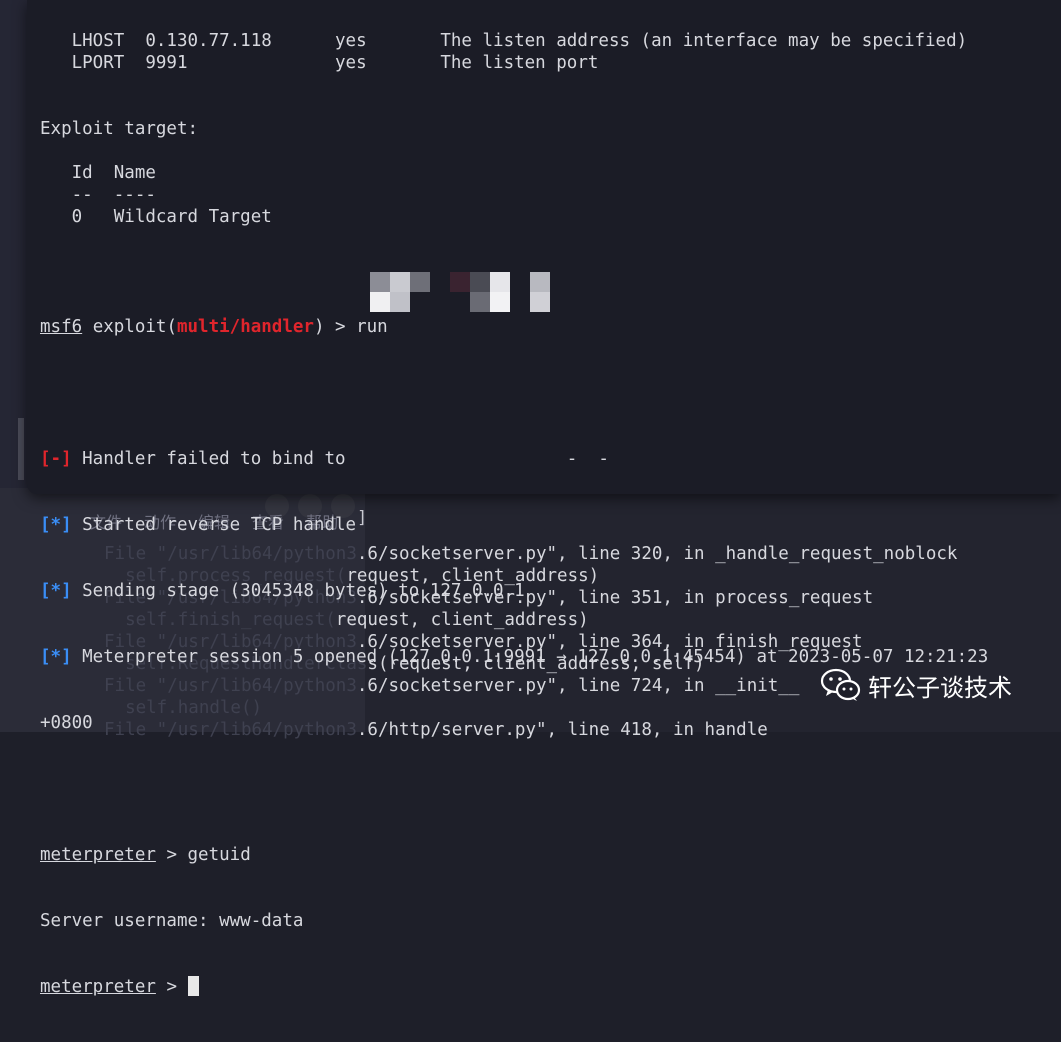 The image size is (1061, 1042). Describe the element at coordinates (219, 855) in the screenshot. I see `getuid-command: getuid` at that location.